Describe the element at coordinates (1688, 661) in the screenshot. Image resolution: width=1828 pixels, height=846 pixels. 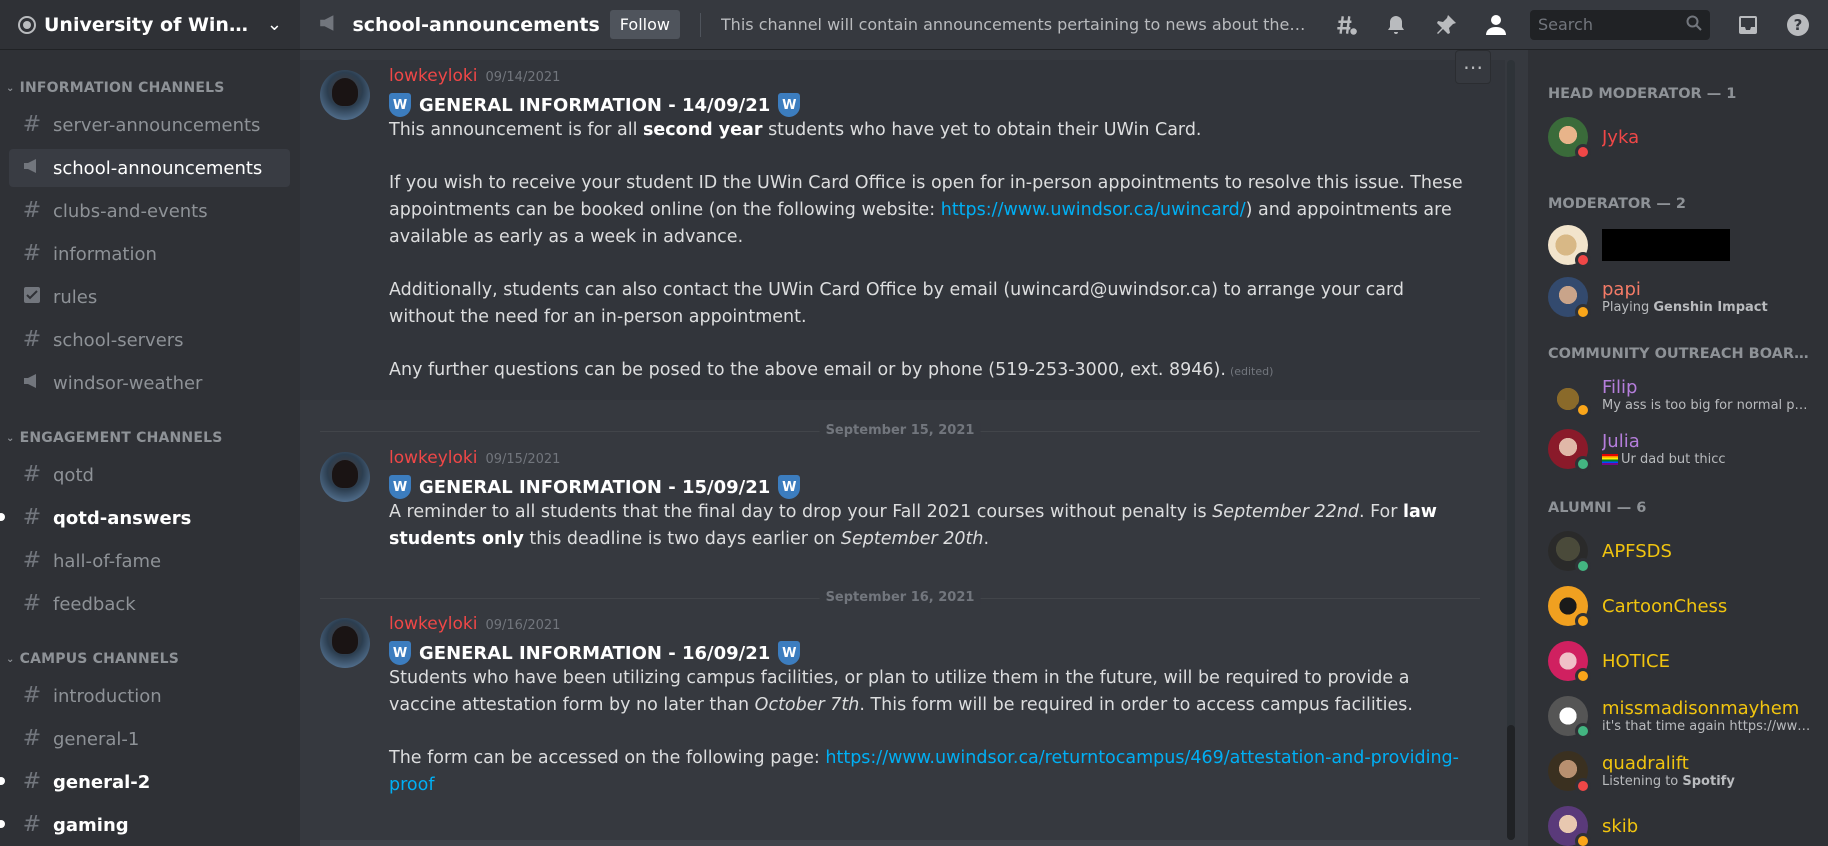
I see `member-item: HOTICE` at that location.